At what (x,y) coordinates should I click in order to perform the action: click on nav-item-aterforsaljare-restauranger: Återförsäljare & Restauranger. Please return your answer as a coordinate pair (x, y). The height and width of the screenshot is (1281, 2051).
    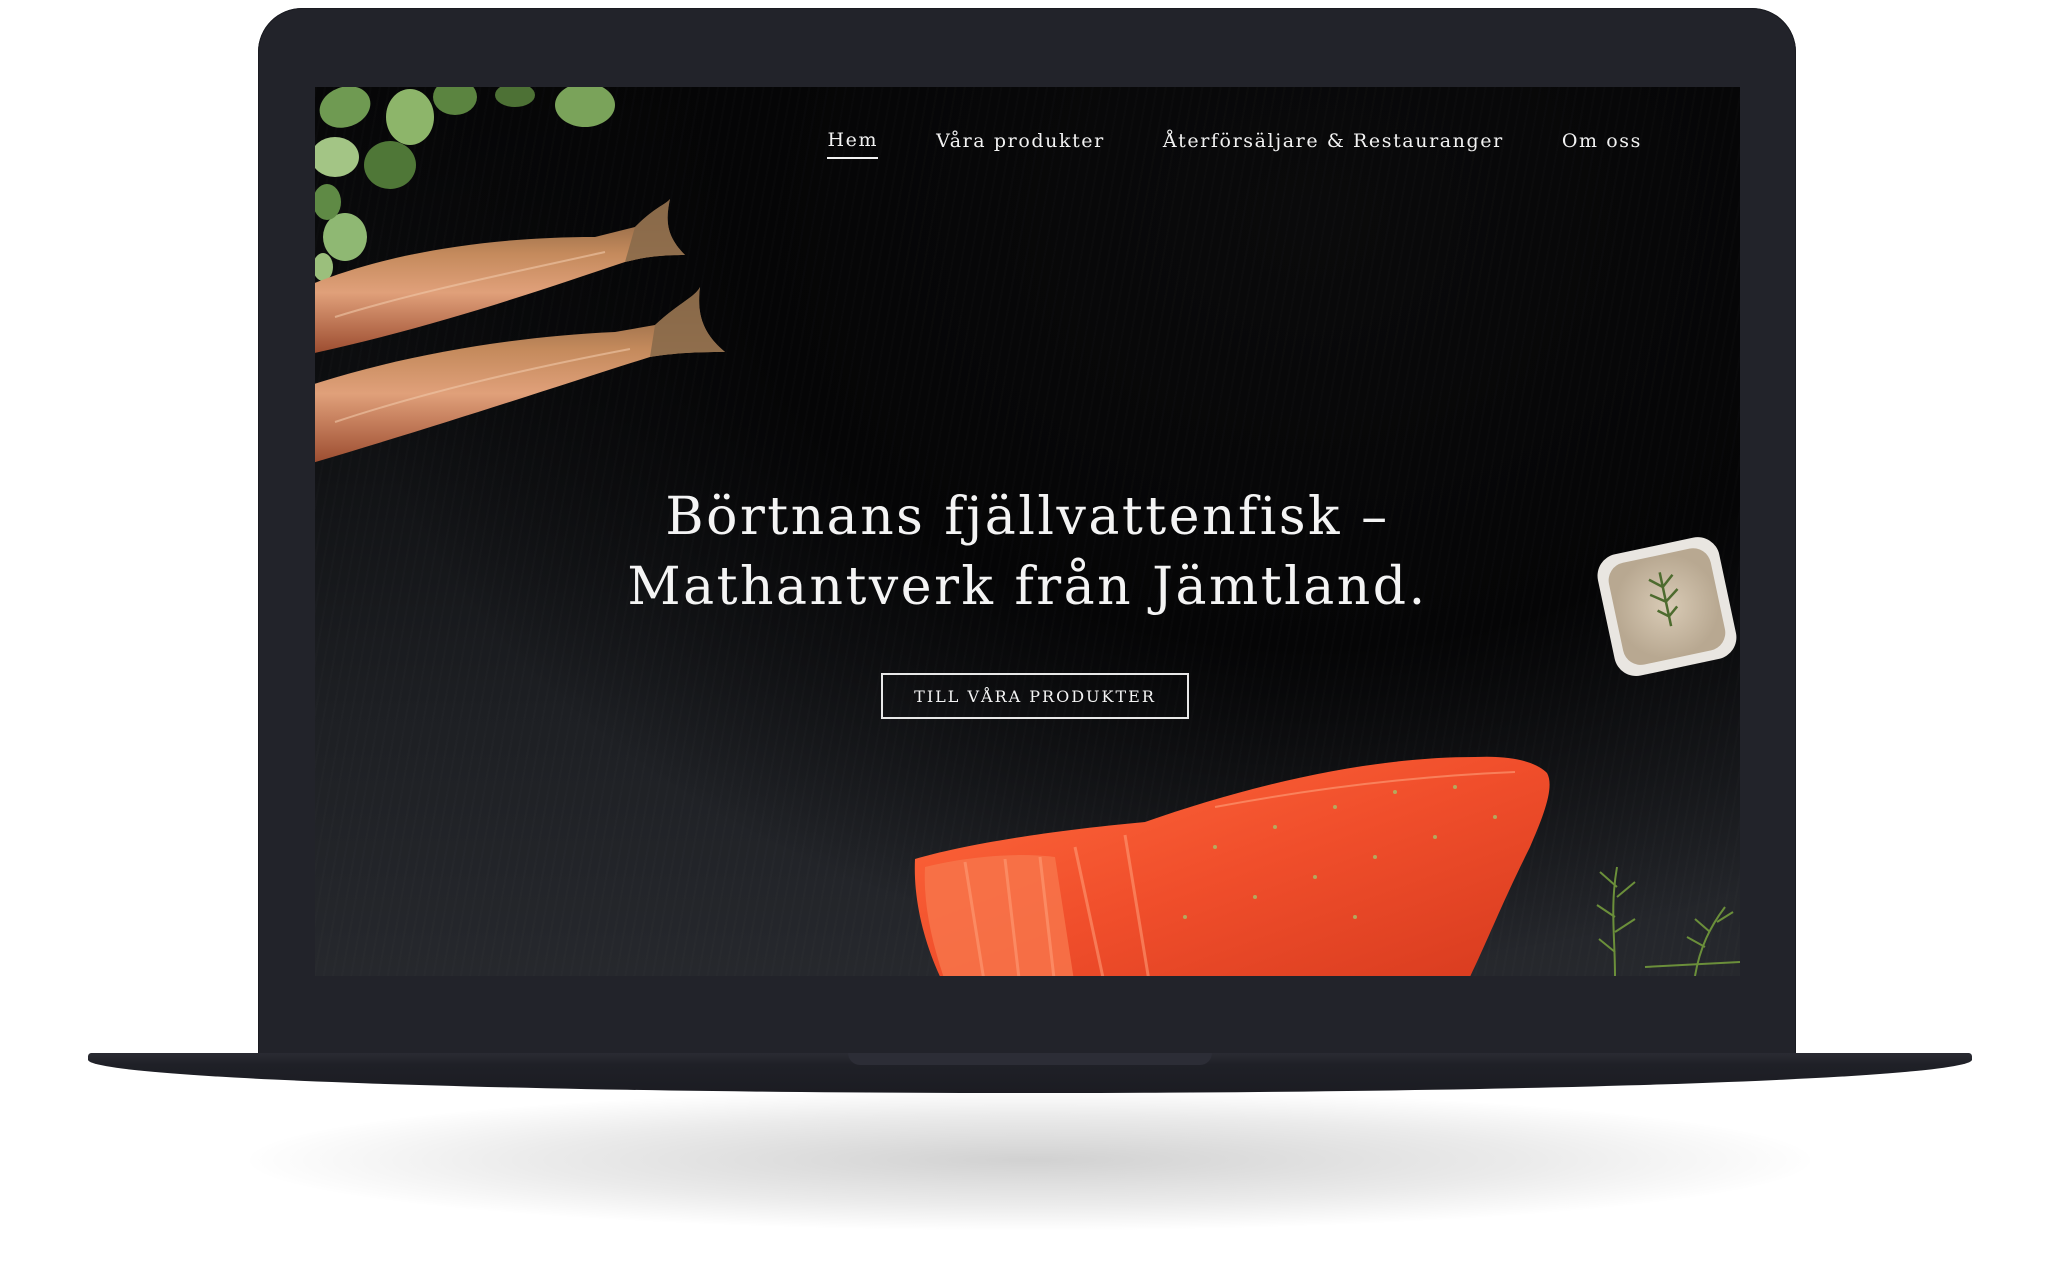
    Looking at the image, I should click on (1333, 144).